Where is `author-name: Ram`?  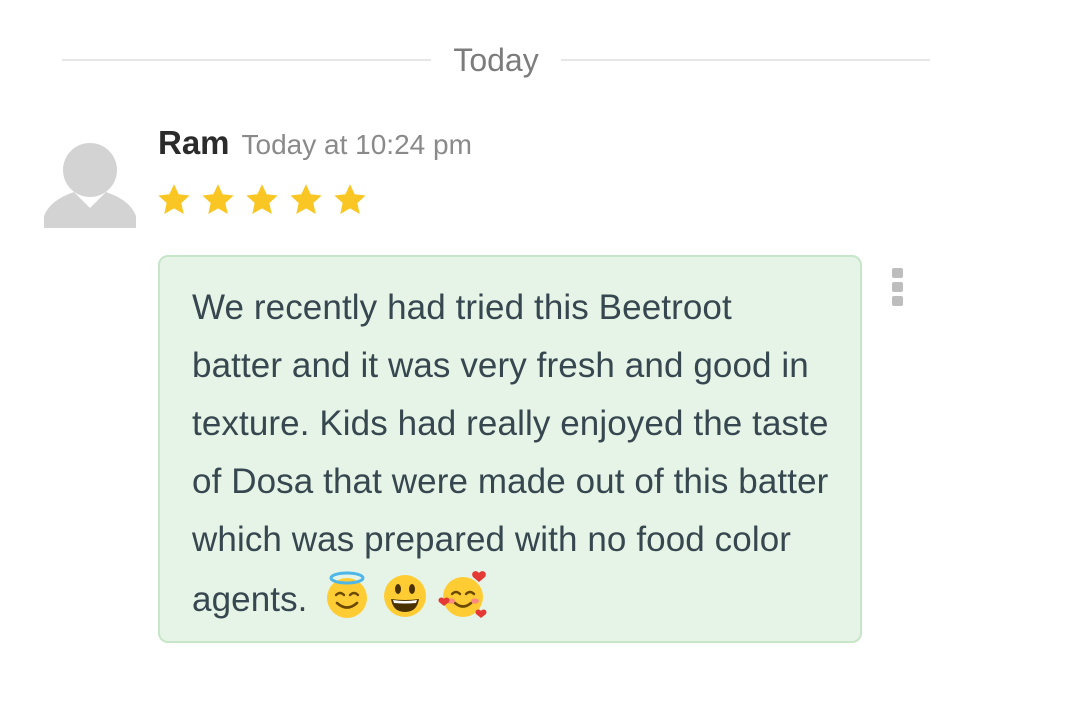 author-name: Ram is located at coordinates (194, 143).